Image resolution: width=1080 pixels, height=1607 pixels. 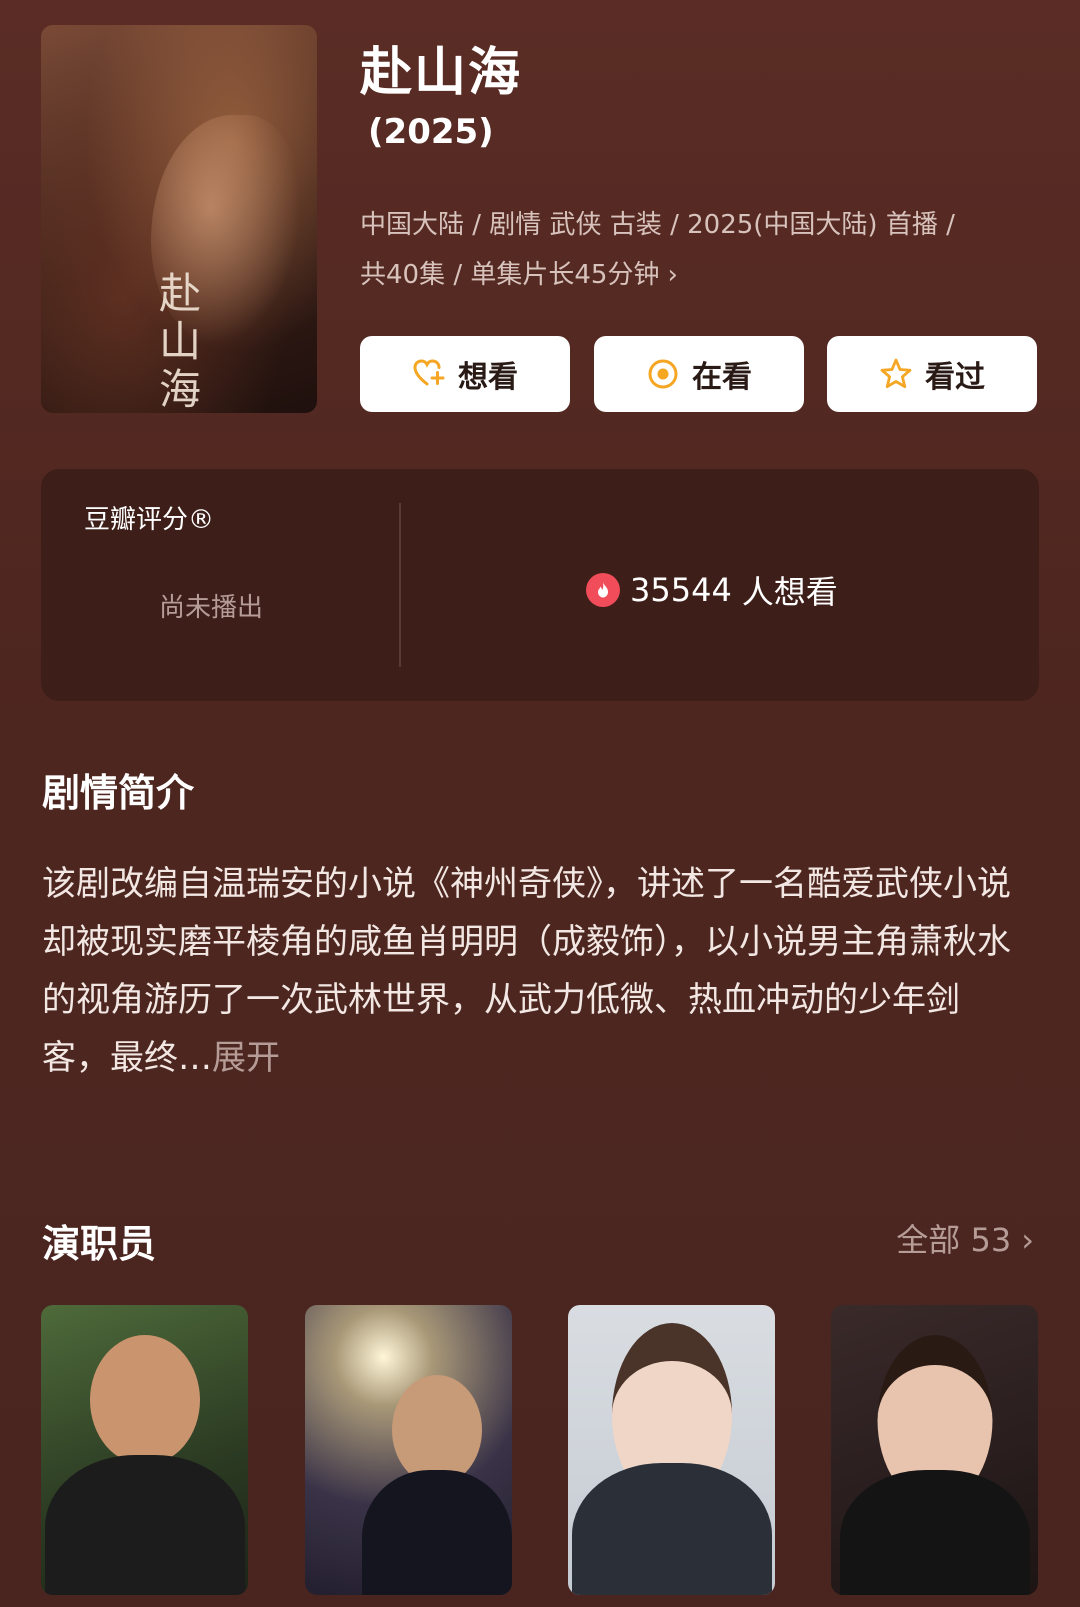 What do you see at coordinates (179, 219) in the screenshot?
I see `poster-image: 赴山海` at bounding box center [179, 219].